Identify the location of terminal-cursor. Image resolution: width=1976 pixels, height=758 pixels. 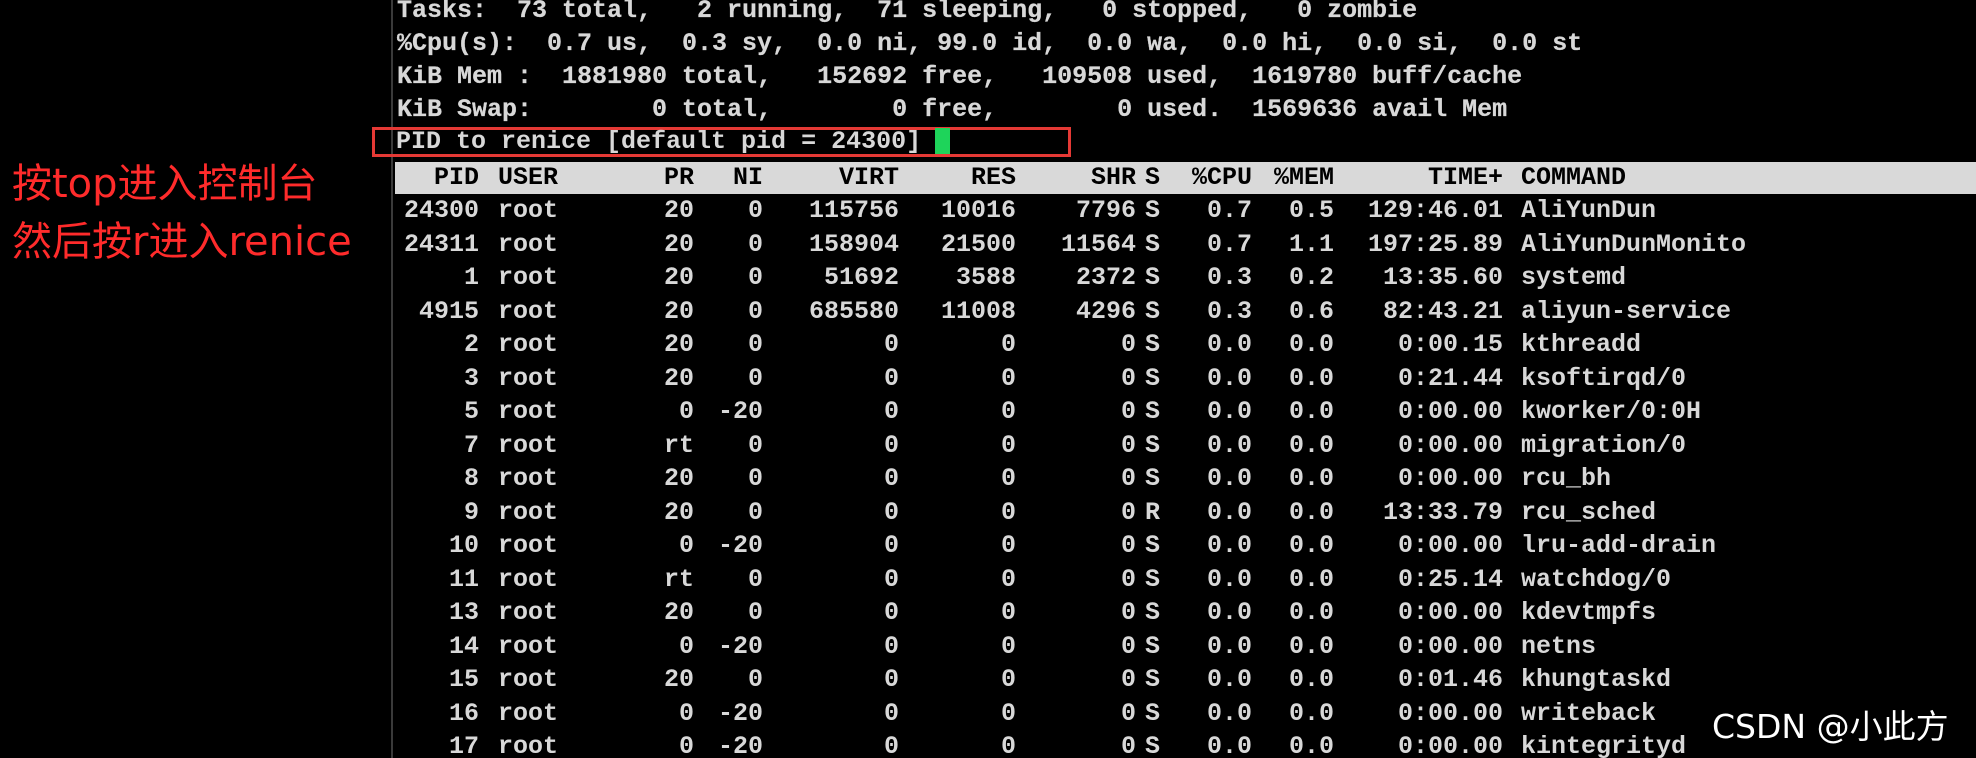
(943, 141).